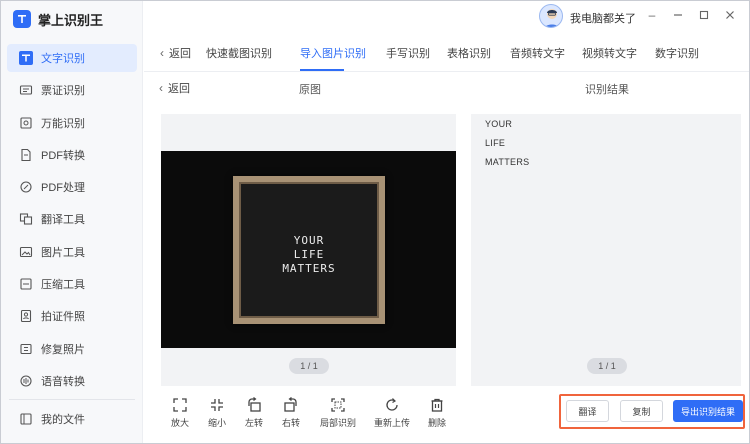 This screenshot has width=750, height=444. I want to click on zoom-in-icon, so click(180, 405).